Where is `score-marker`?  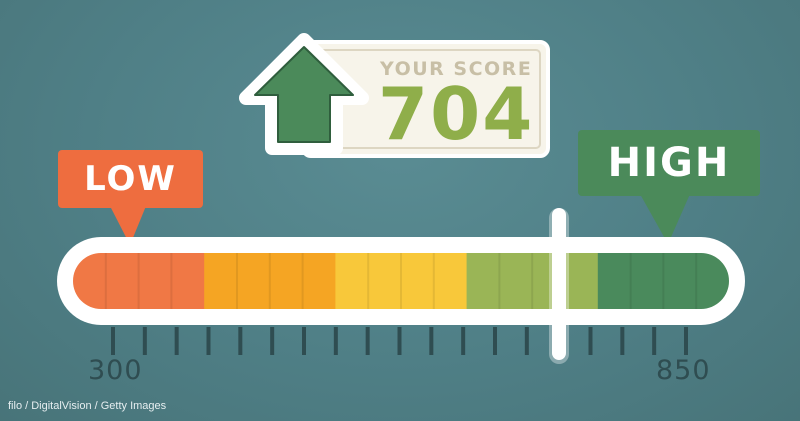
score-marker is located at coordinates (559, 286).